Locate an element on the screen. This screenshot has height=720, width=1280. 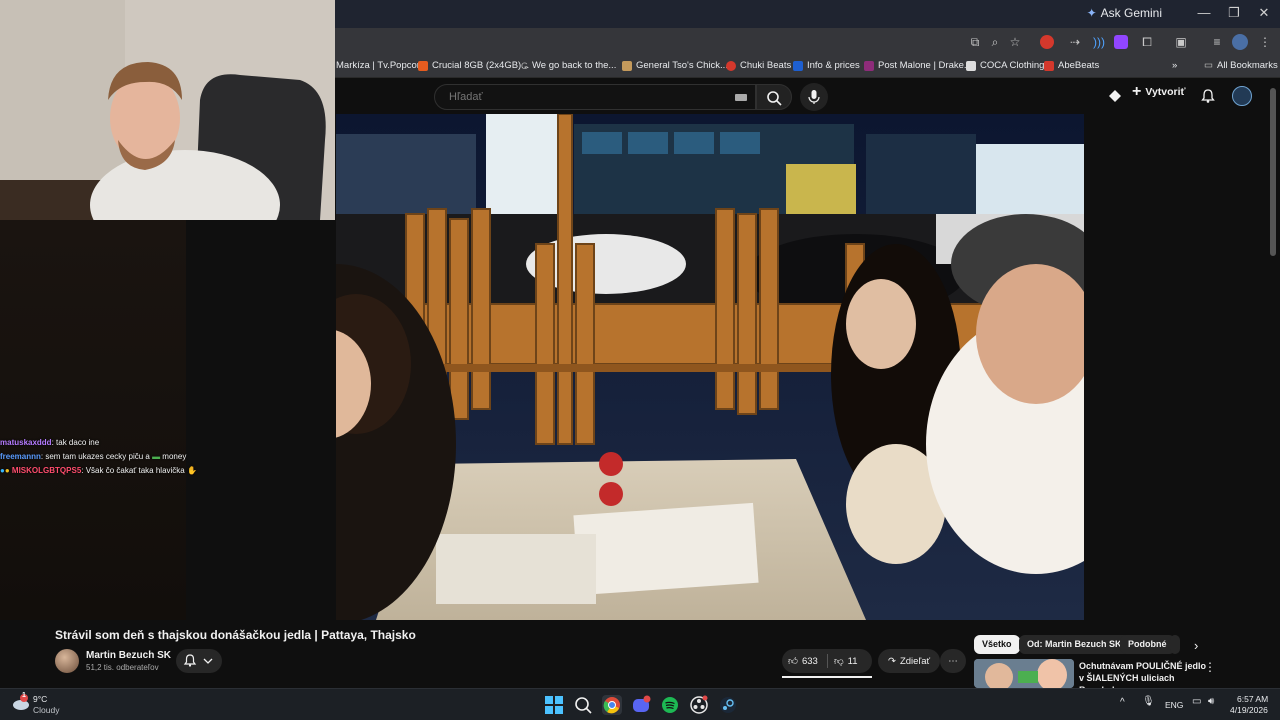
subscription-bell-button is located at coordinates (199, 661).